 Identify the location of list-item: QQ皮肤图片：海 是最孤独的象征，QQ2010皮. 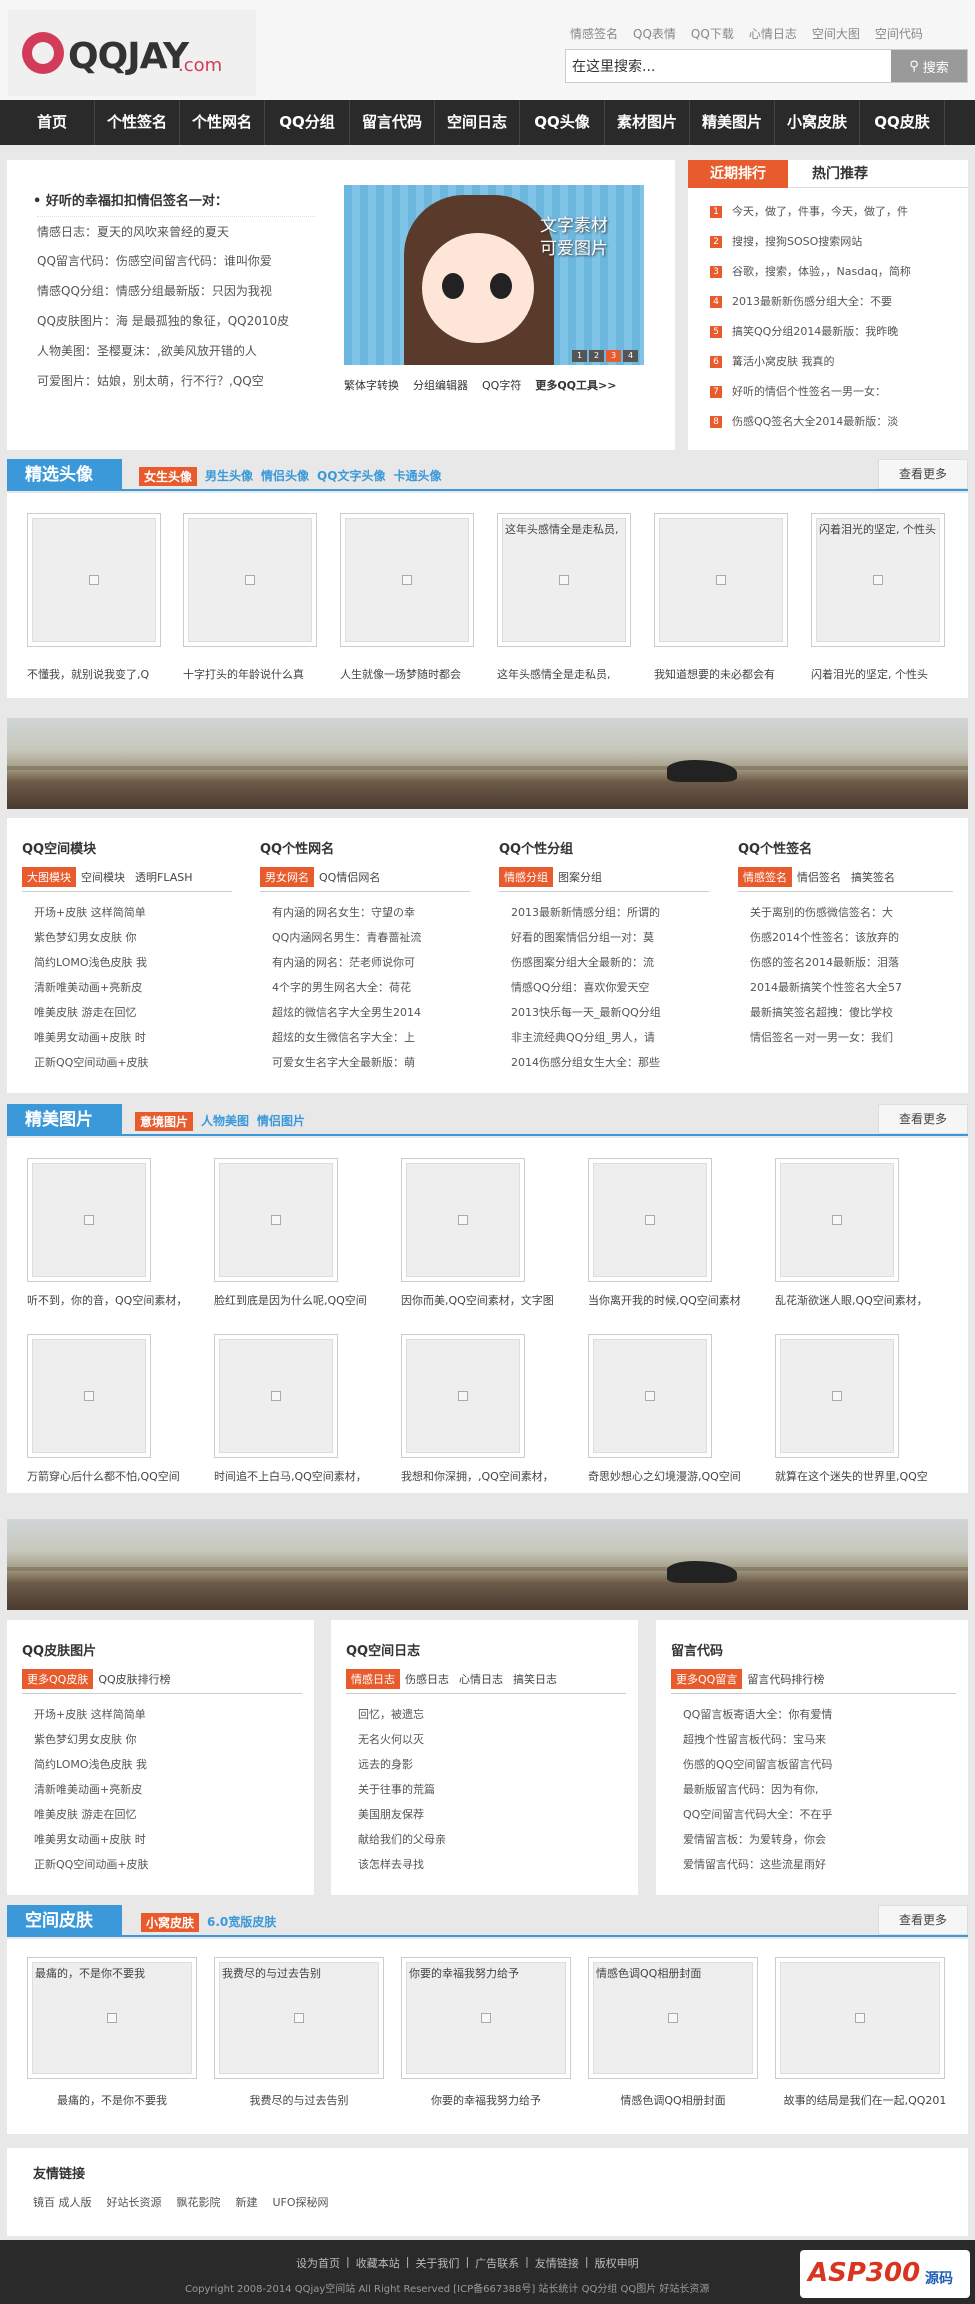
(176, 321).